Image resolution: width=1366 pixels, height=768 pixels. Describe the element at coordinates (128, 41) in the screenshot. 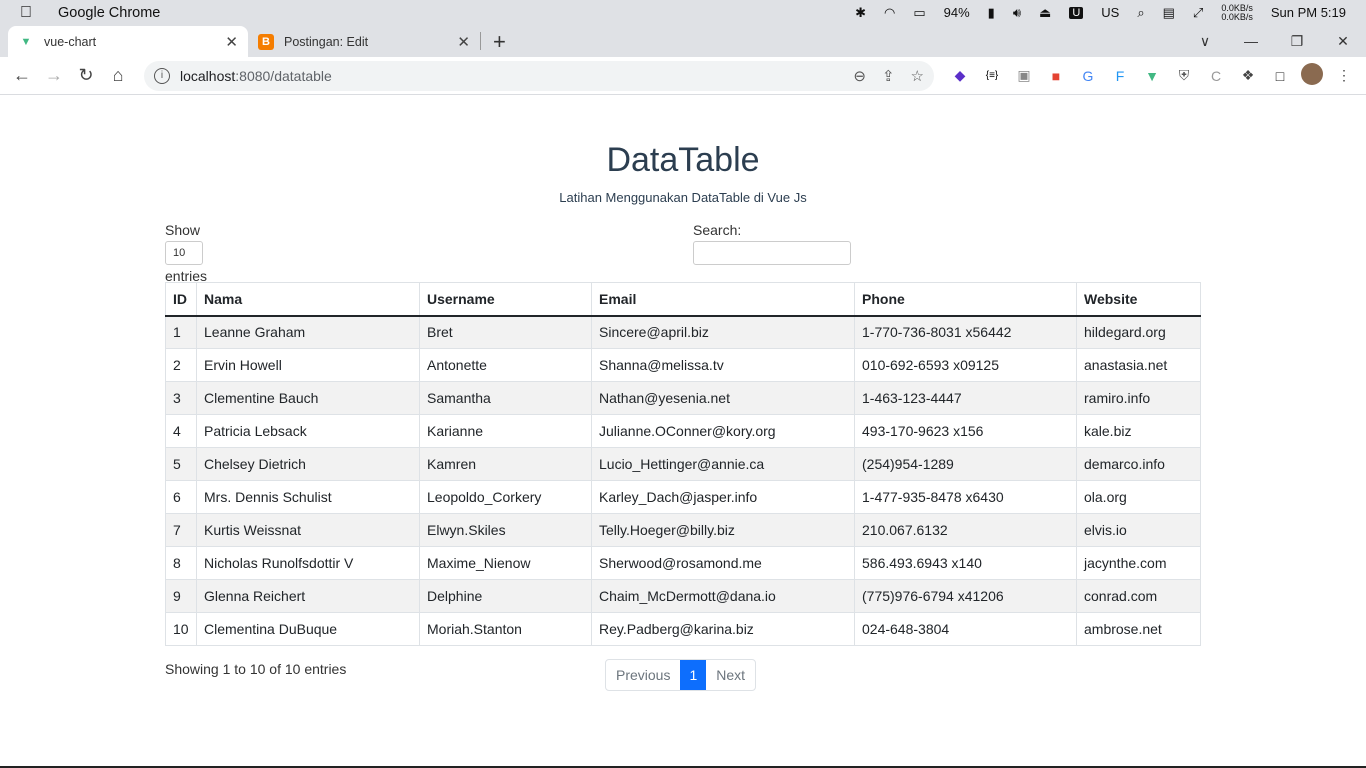

I see `tab-vue-chart: ▼ vue-chart ✕` at that location.